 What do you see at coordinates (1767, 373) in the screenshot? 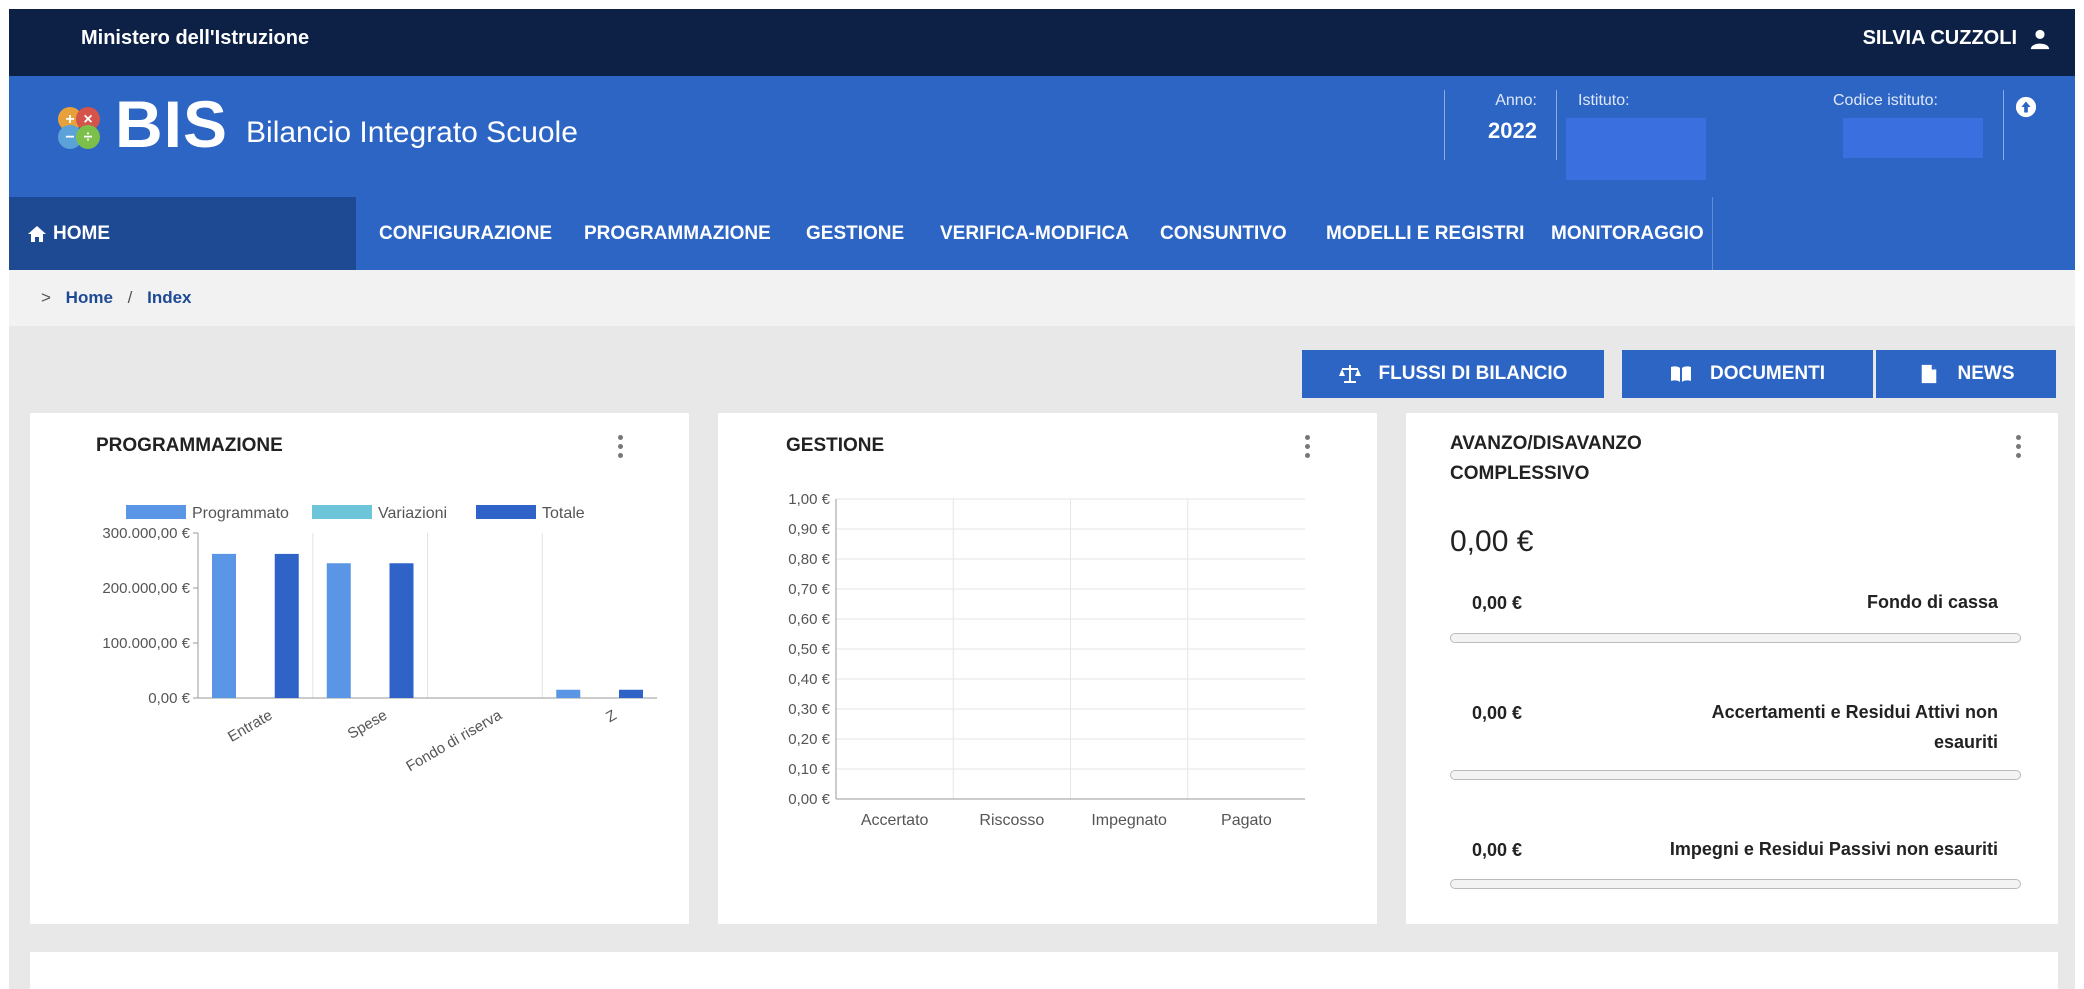
I see `button-label: DOCUMENTI` at bounding box center [1767, 373].